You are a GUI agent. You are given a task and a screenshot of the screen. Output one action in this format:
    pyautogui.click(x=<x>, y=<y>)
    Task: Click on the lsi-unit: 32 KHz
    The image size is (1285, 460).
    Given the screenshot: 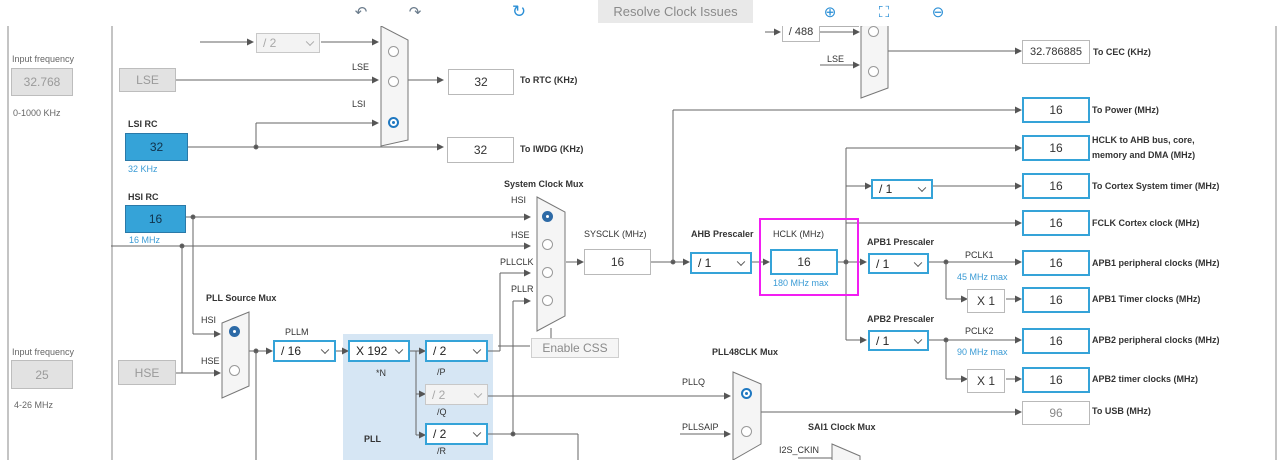 What is the action you would take?
    pyautogui.click(x=143, y=169)
    